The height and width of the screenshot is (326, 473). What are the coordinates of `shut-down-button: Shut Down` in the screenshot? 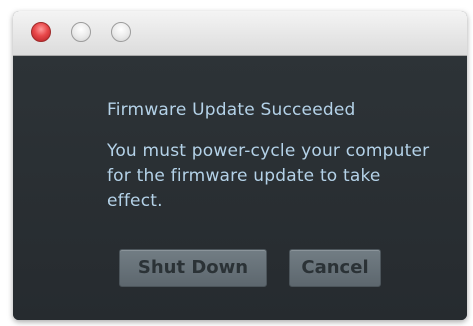 It's located at (193, 268).